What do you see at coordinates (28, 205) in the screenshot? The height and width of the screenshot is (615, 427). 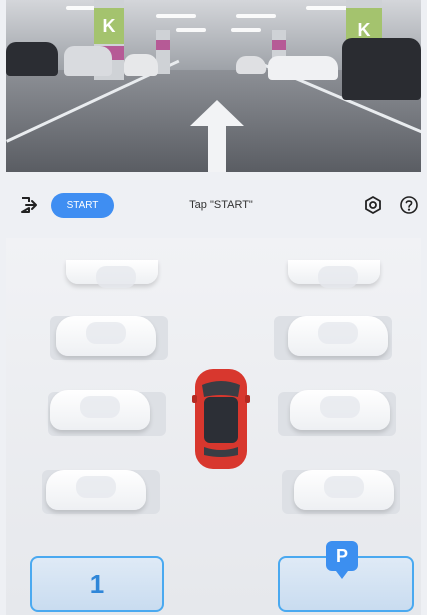 I see `exit-icon` at bounding box center [28, 205].